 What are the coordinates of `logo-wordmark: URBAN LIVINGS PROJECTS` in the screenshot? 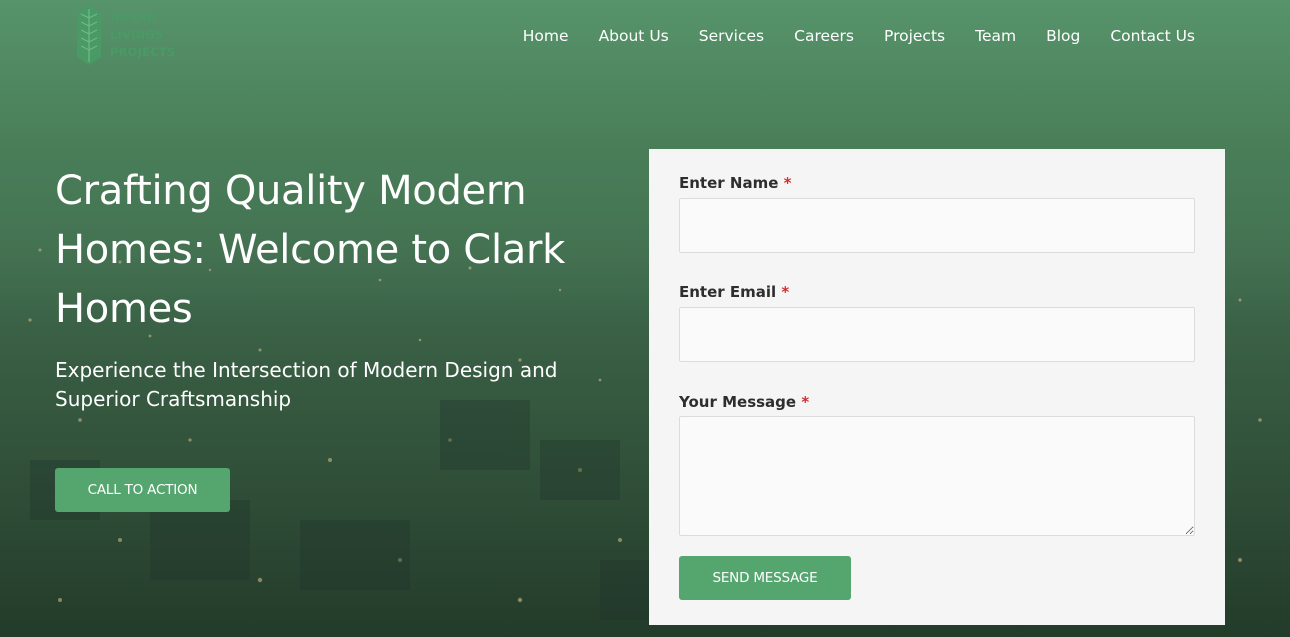 It's located at (142, 35).